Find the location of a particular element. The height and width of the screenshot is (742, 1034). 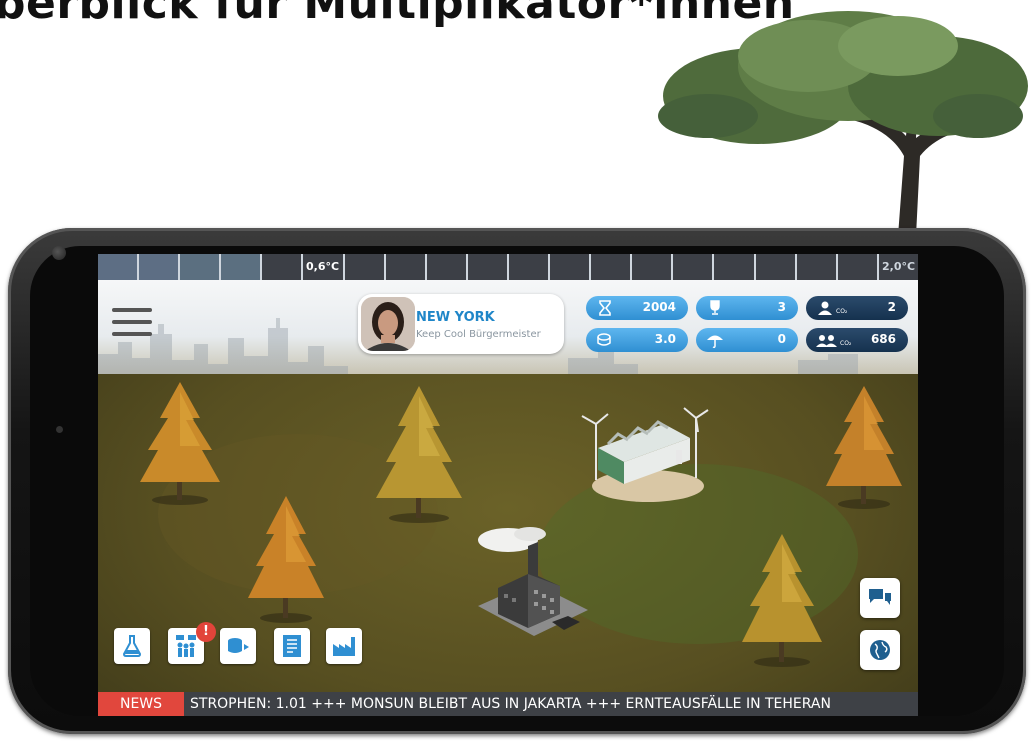

globe-button is located at coordinates (880, 650).